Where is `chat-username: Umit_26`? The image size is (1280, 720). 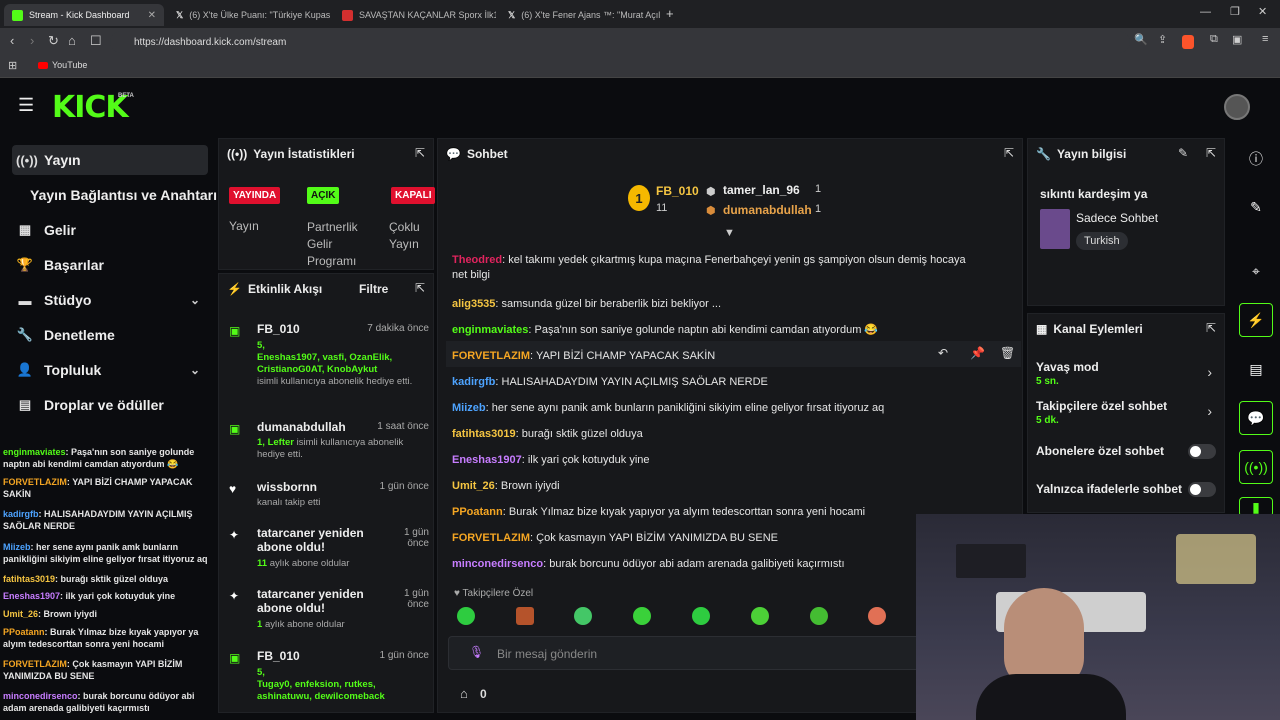
chat-username: Umit_26 is located at coordinates (473, 486).